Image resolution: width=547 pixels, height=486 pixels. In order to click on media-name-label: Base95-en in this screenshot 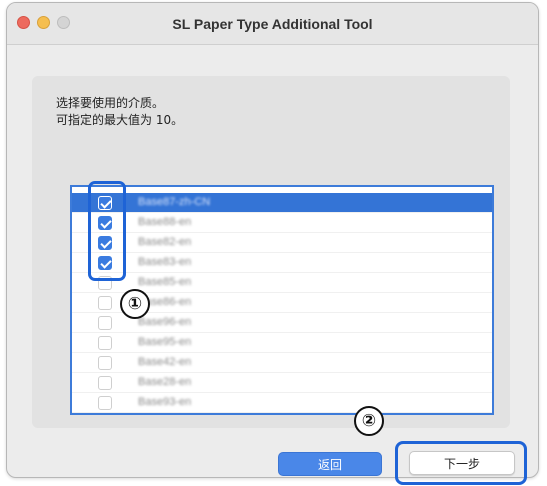, I will do `click(165, 342)`.